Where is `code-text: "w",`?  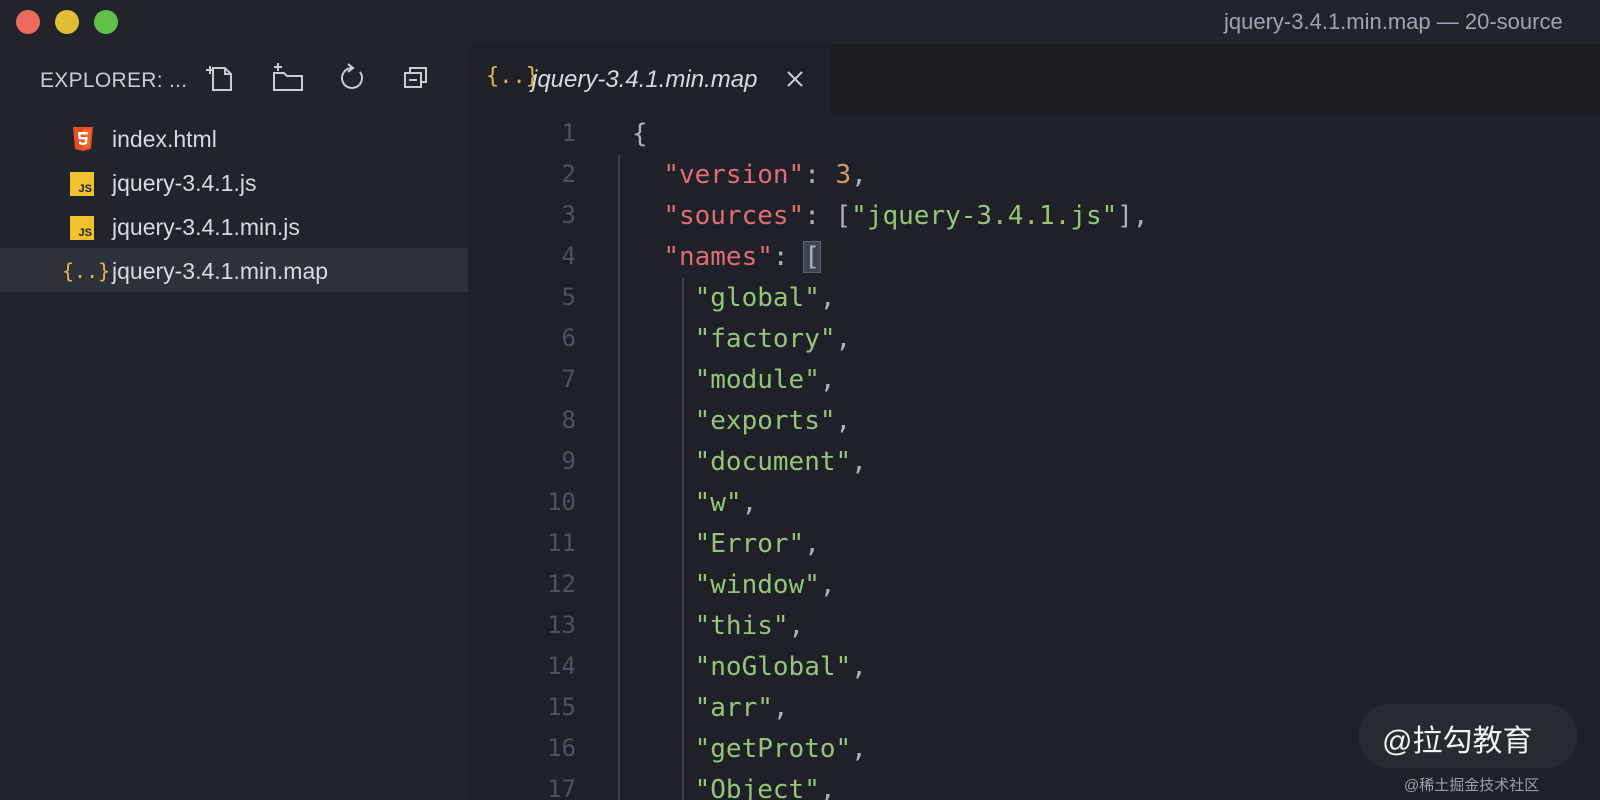
code-text: "w", is located at coordinates (695, 503).